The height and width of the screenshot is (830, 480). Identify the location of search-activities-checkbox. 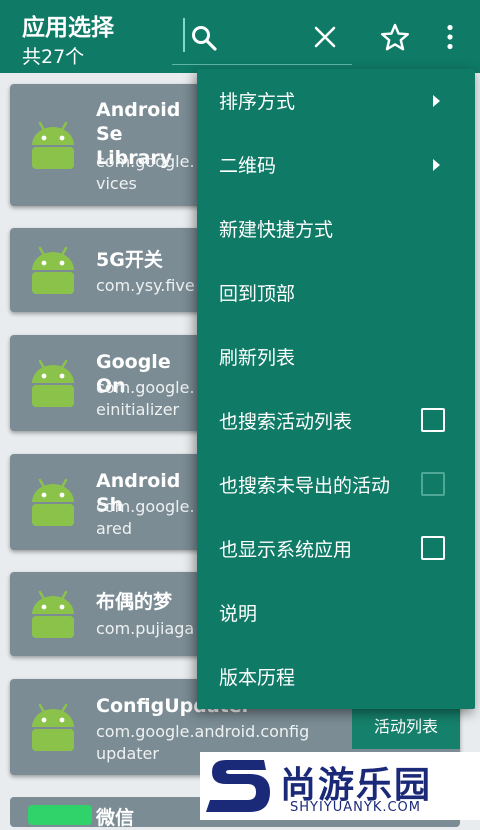
(433, 420).